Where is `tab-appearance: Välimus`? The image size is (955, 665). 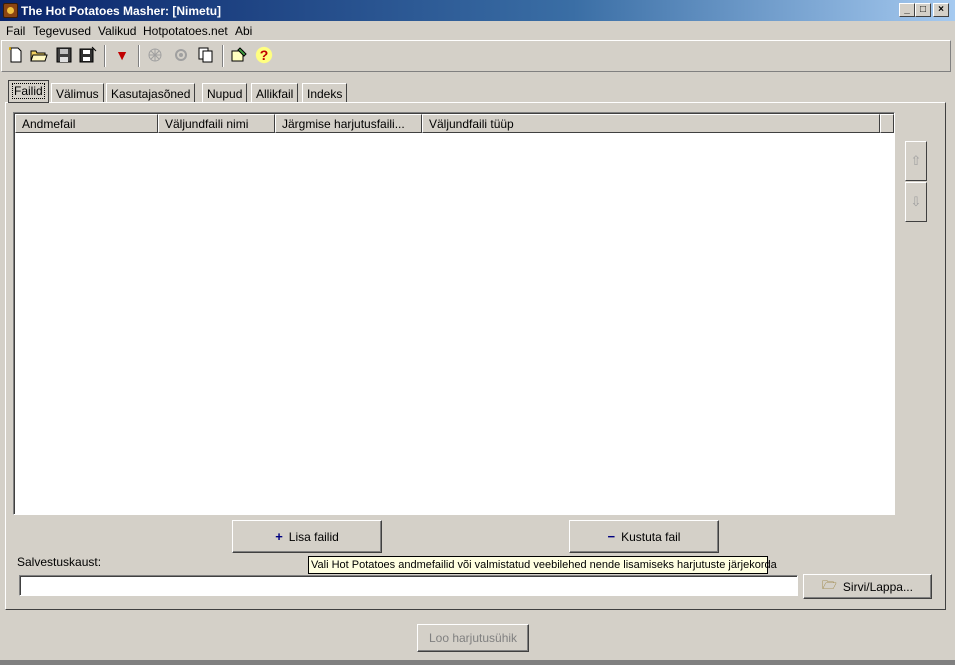 tab-appearance: Välimus is located at coordinates (77, 93).